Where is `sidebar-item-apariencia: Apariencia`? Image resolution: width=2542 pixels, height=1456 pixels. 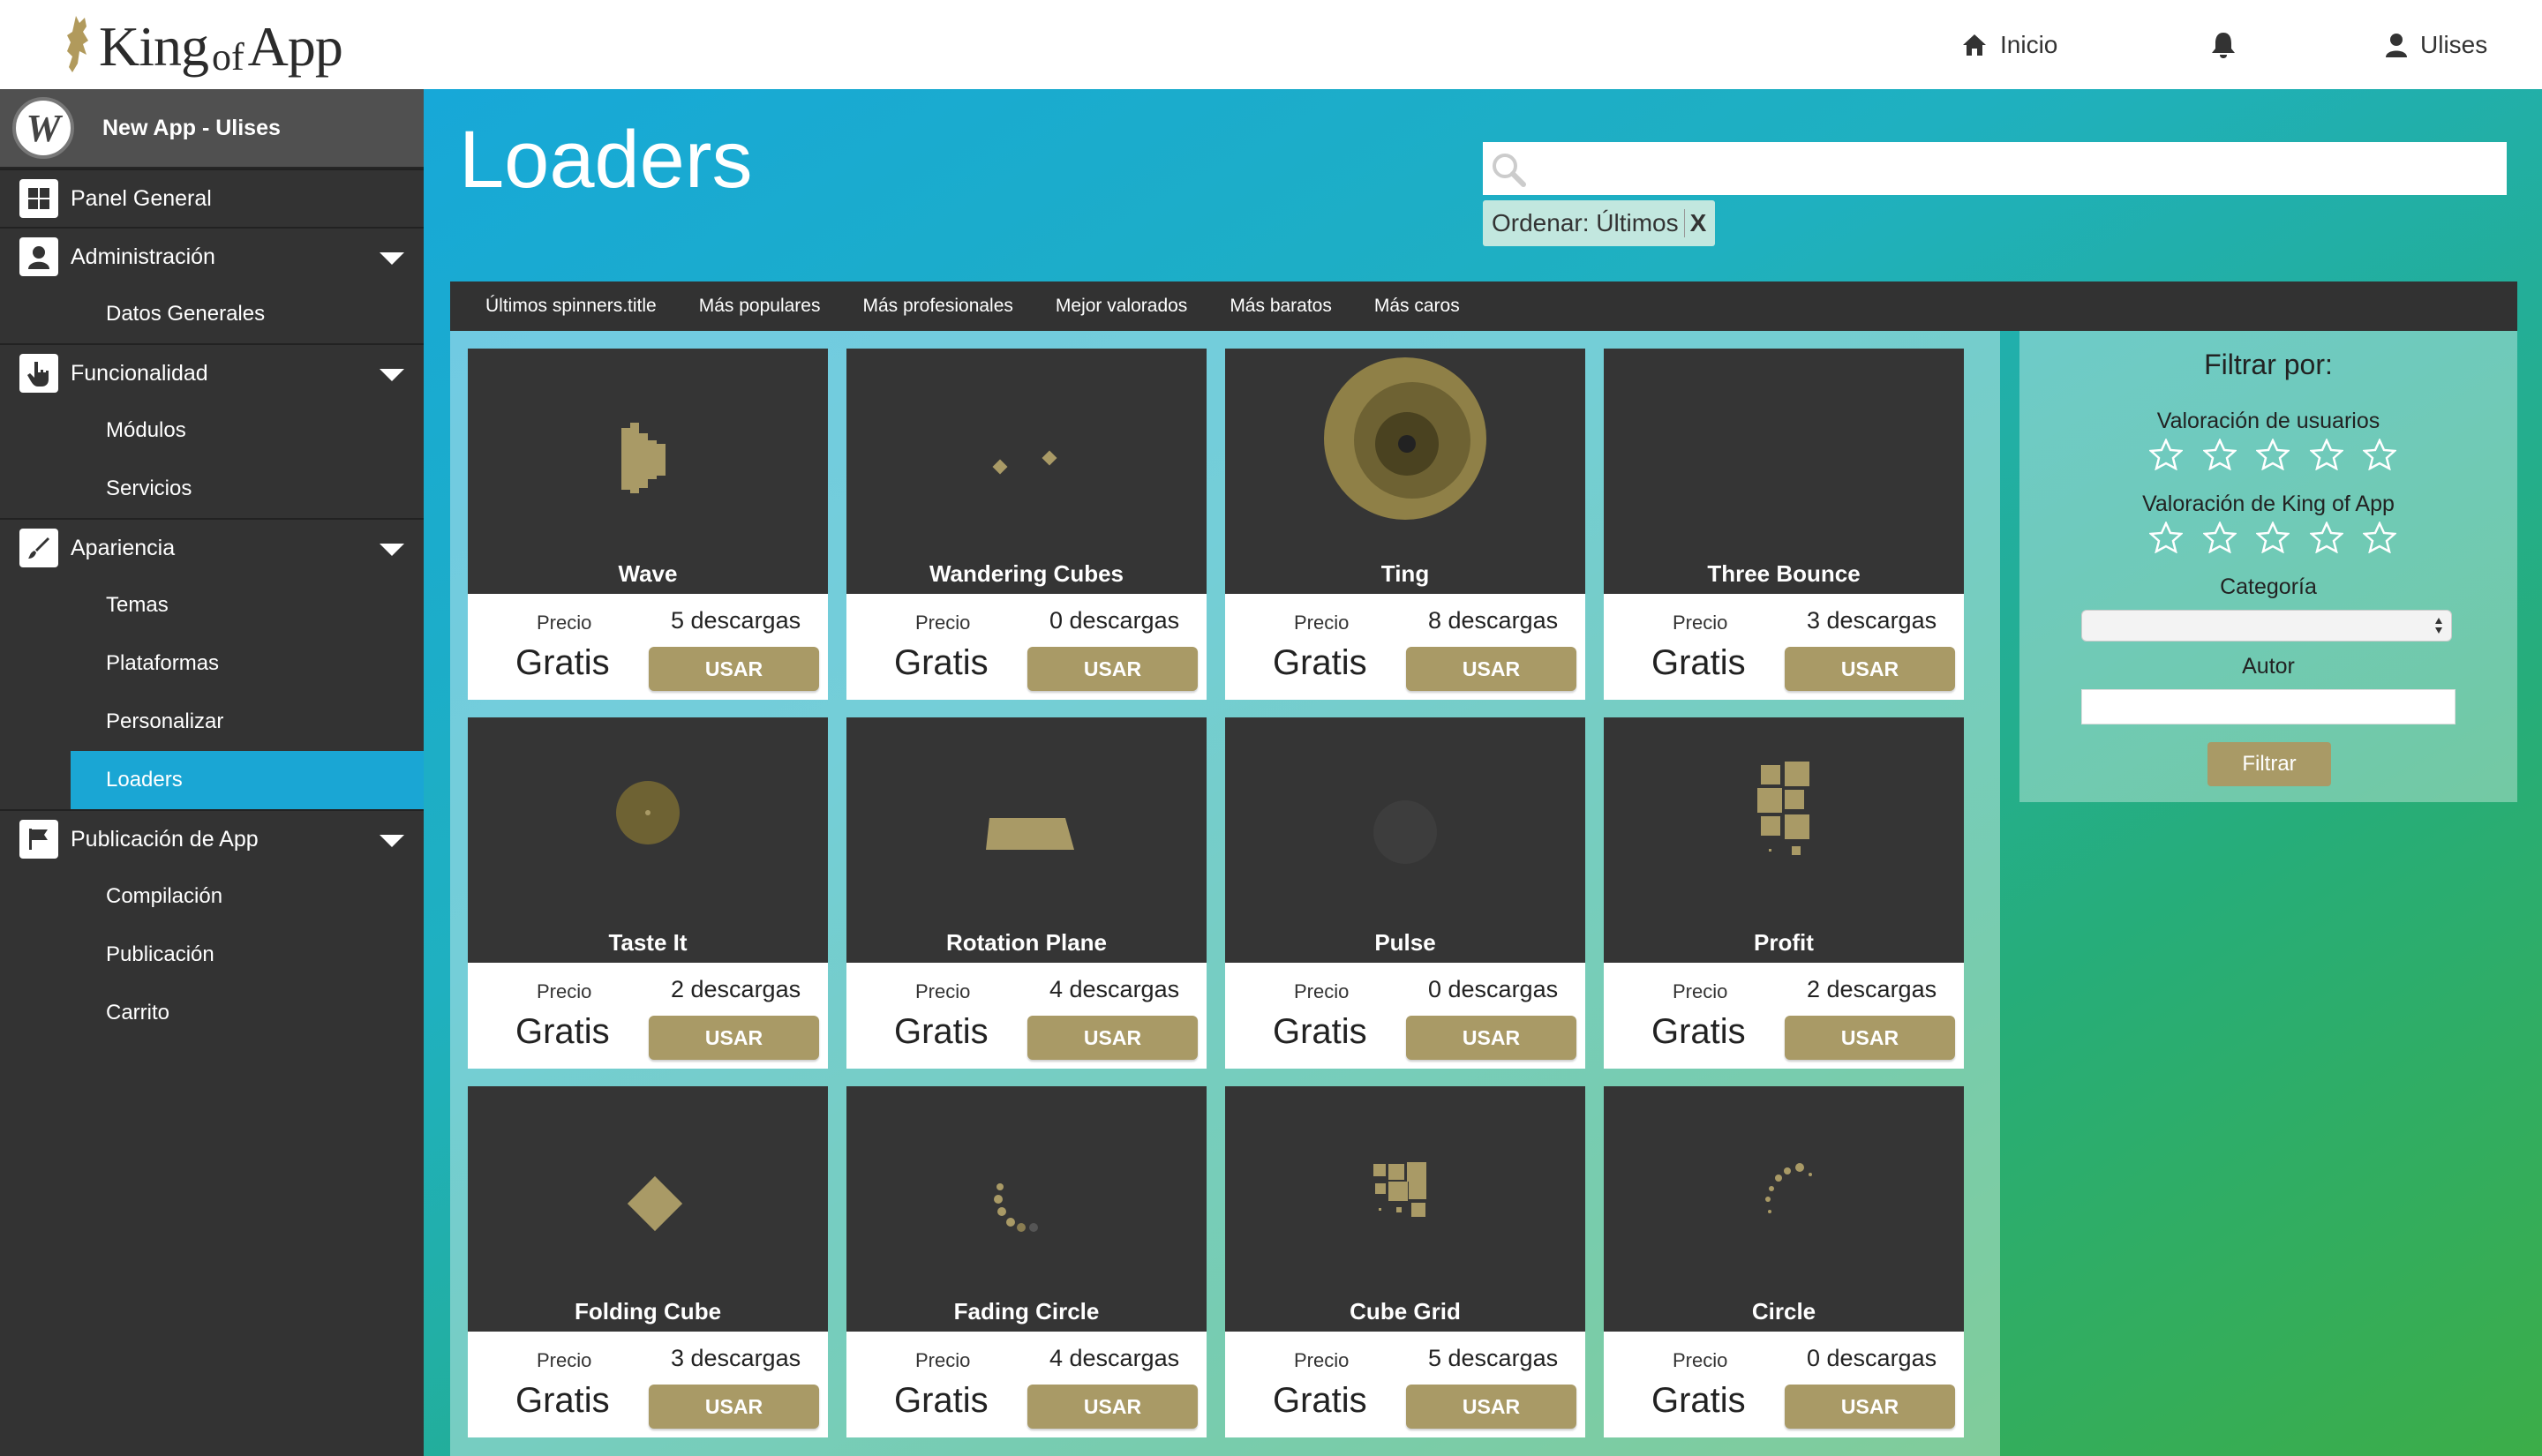 sidebar-item-apariencia: Apariencia is located at coordinates (212, 547).